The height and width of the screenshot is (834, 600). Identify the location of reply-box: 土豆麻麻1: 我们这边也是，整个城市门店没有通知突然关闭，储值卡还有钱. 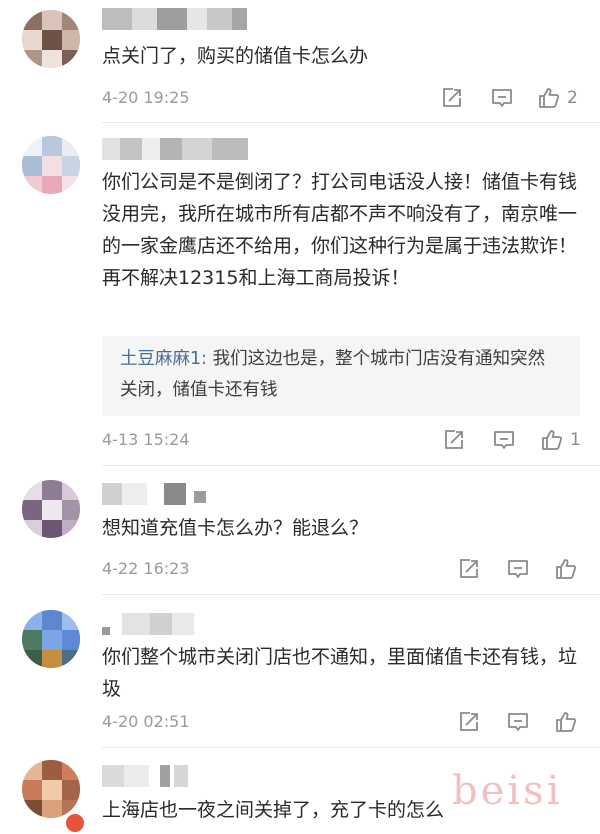
(341, 376).